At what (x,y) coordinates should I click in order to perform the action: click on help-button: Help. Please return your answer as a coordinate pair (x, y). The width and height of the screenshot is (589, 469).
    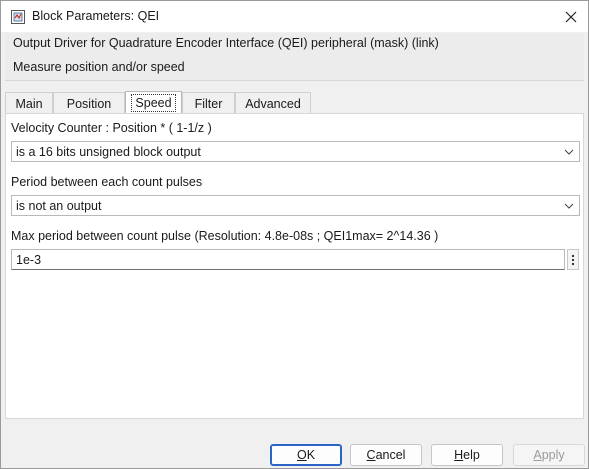
    Looking at the image, I should click on (467, 455).